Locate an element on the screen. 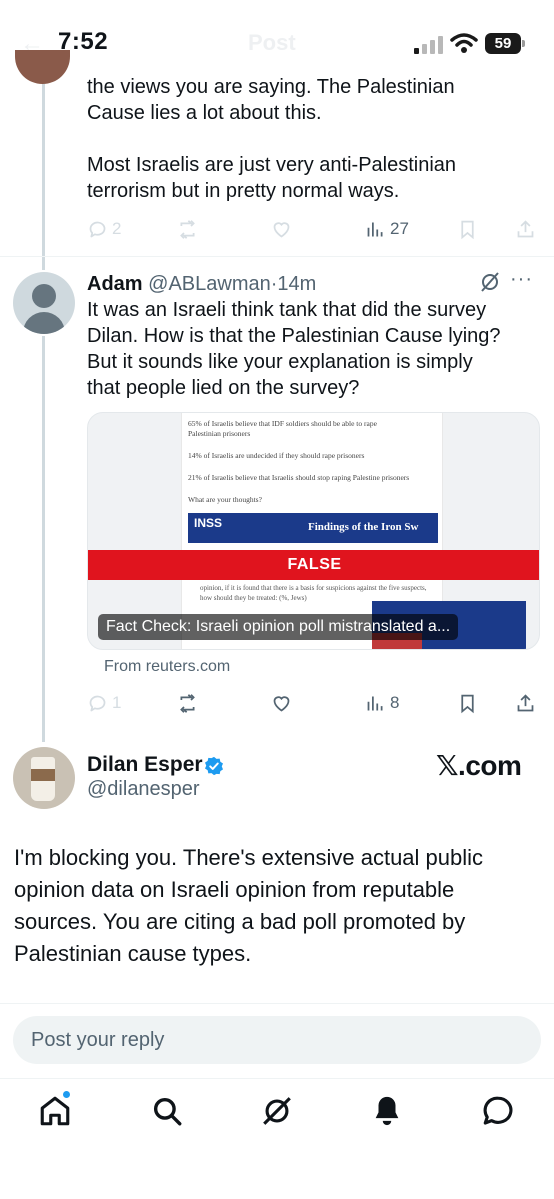 The width and height of the screenshot is (554, 1199). more-options-icon: ··· is located at coordinates (521, 279).